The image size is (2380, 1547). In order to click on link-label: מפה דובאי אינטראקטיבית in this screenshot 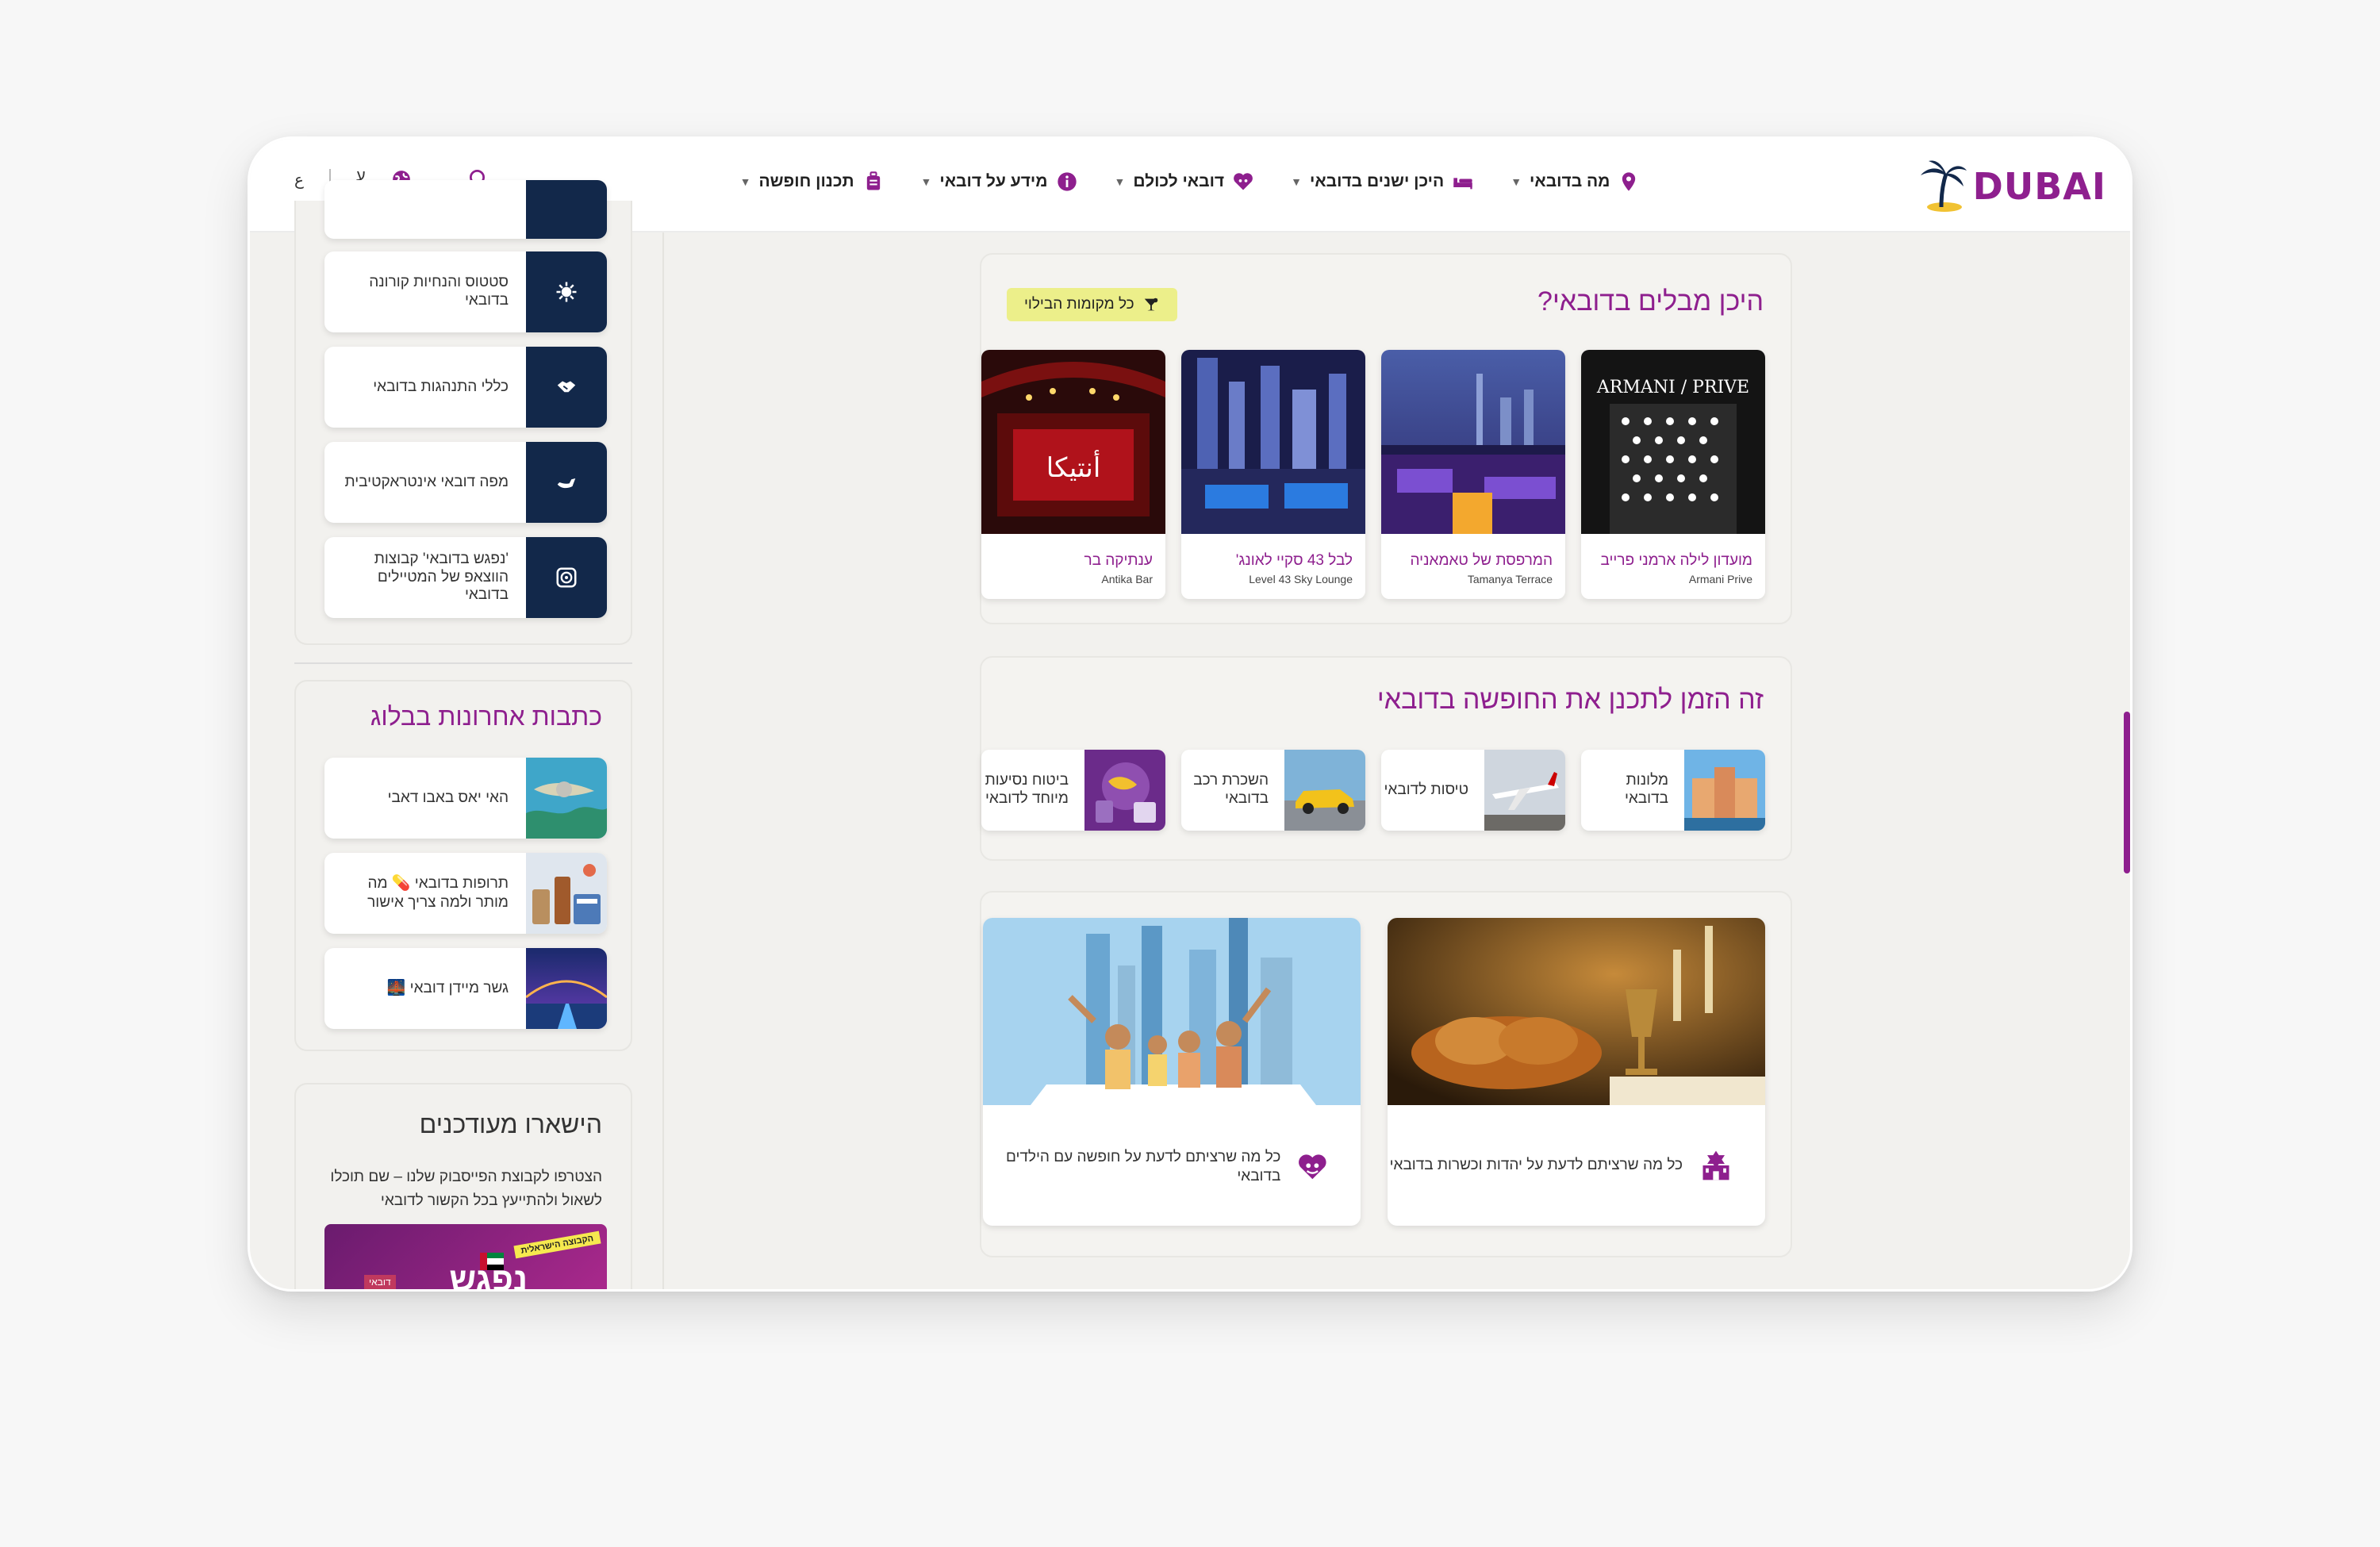, I will do `click(426, 481)`.